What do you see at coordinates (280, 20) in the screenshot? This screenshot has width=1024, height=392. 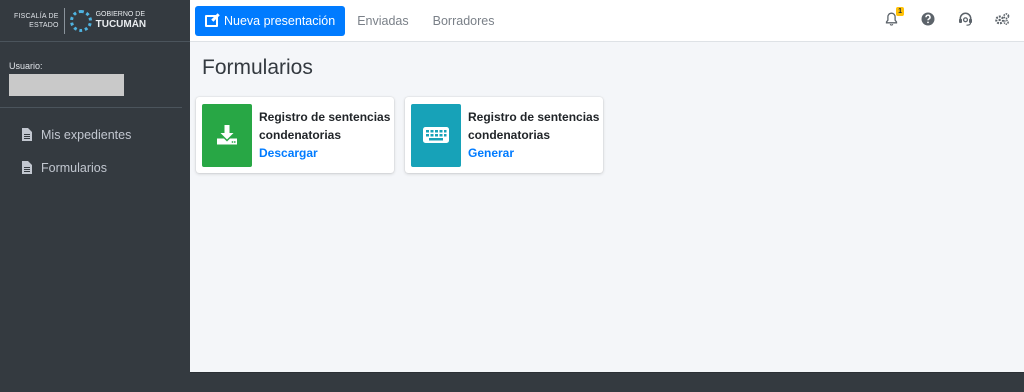 I see `new-presentation-label: Nueva presentación` at bounding box center [280, 20].